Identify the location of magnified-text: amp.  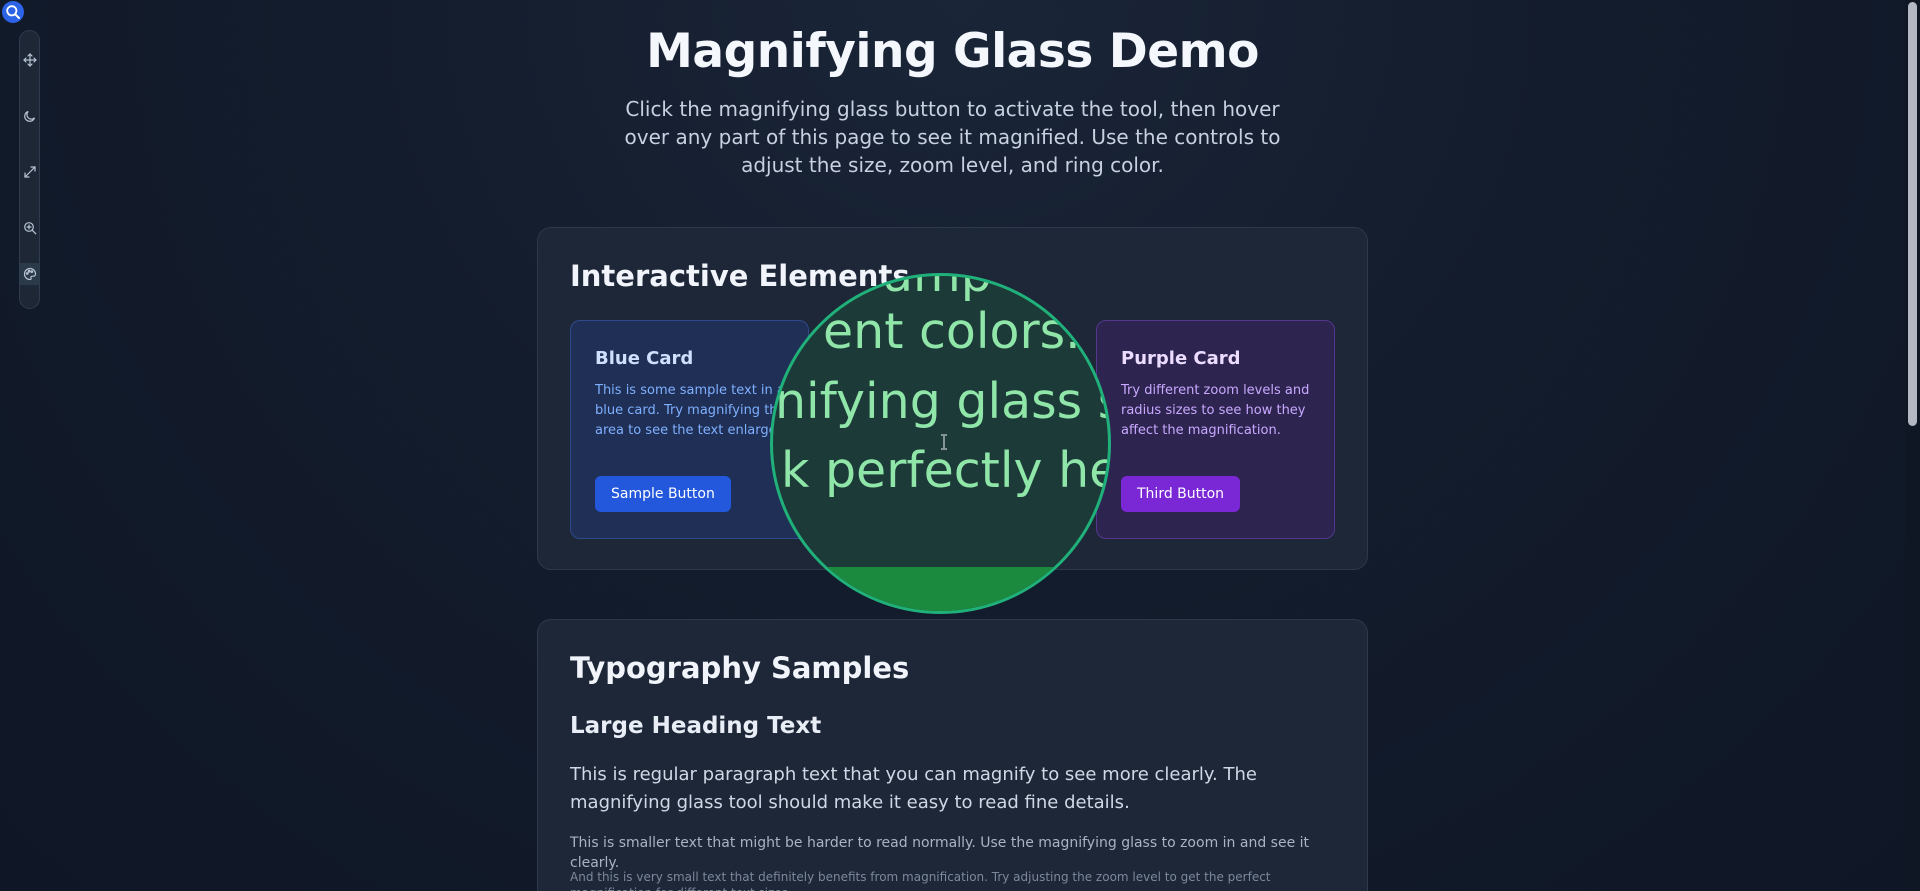
(937, 288).